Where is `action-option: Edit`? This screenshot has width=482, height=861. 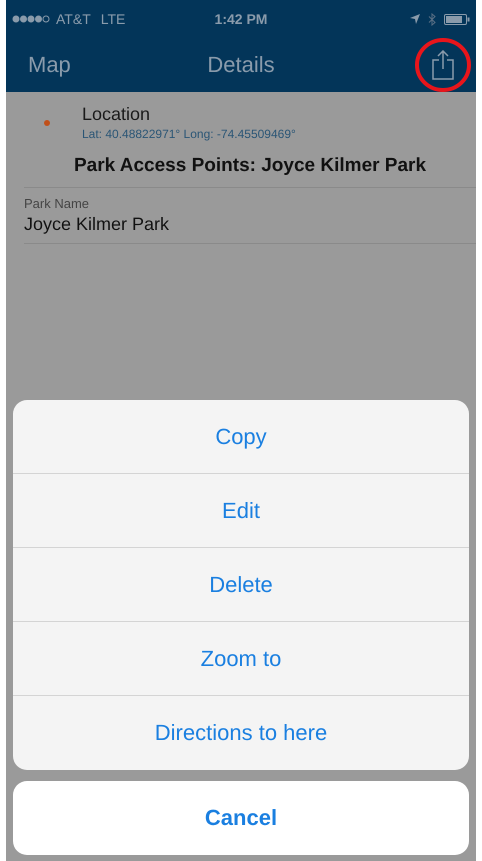
action-option: Edit is located at coordinates (241, 511).